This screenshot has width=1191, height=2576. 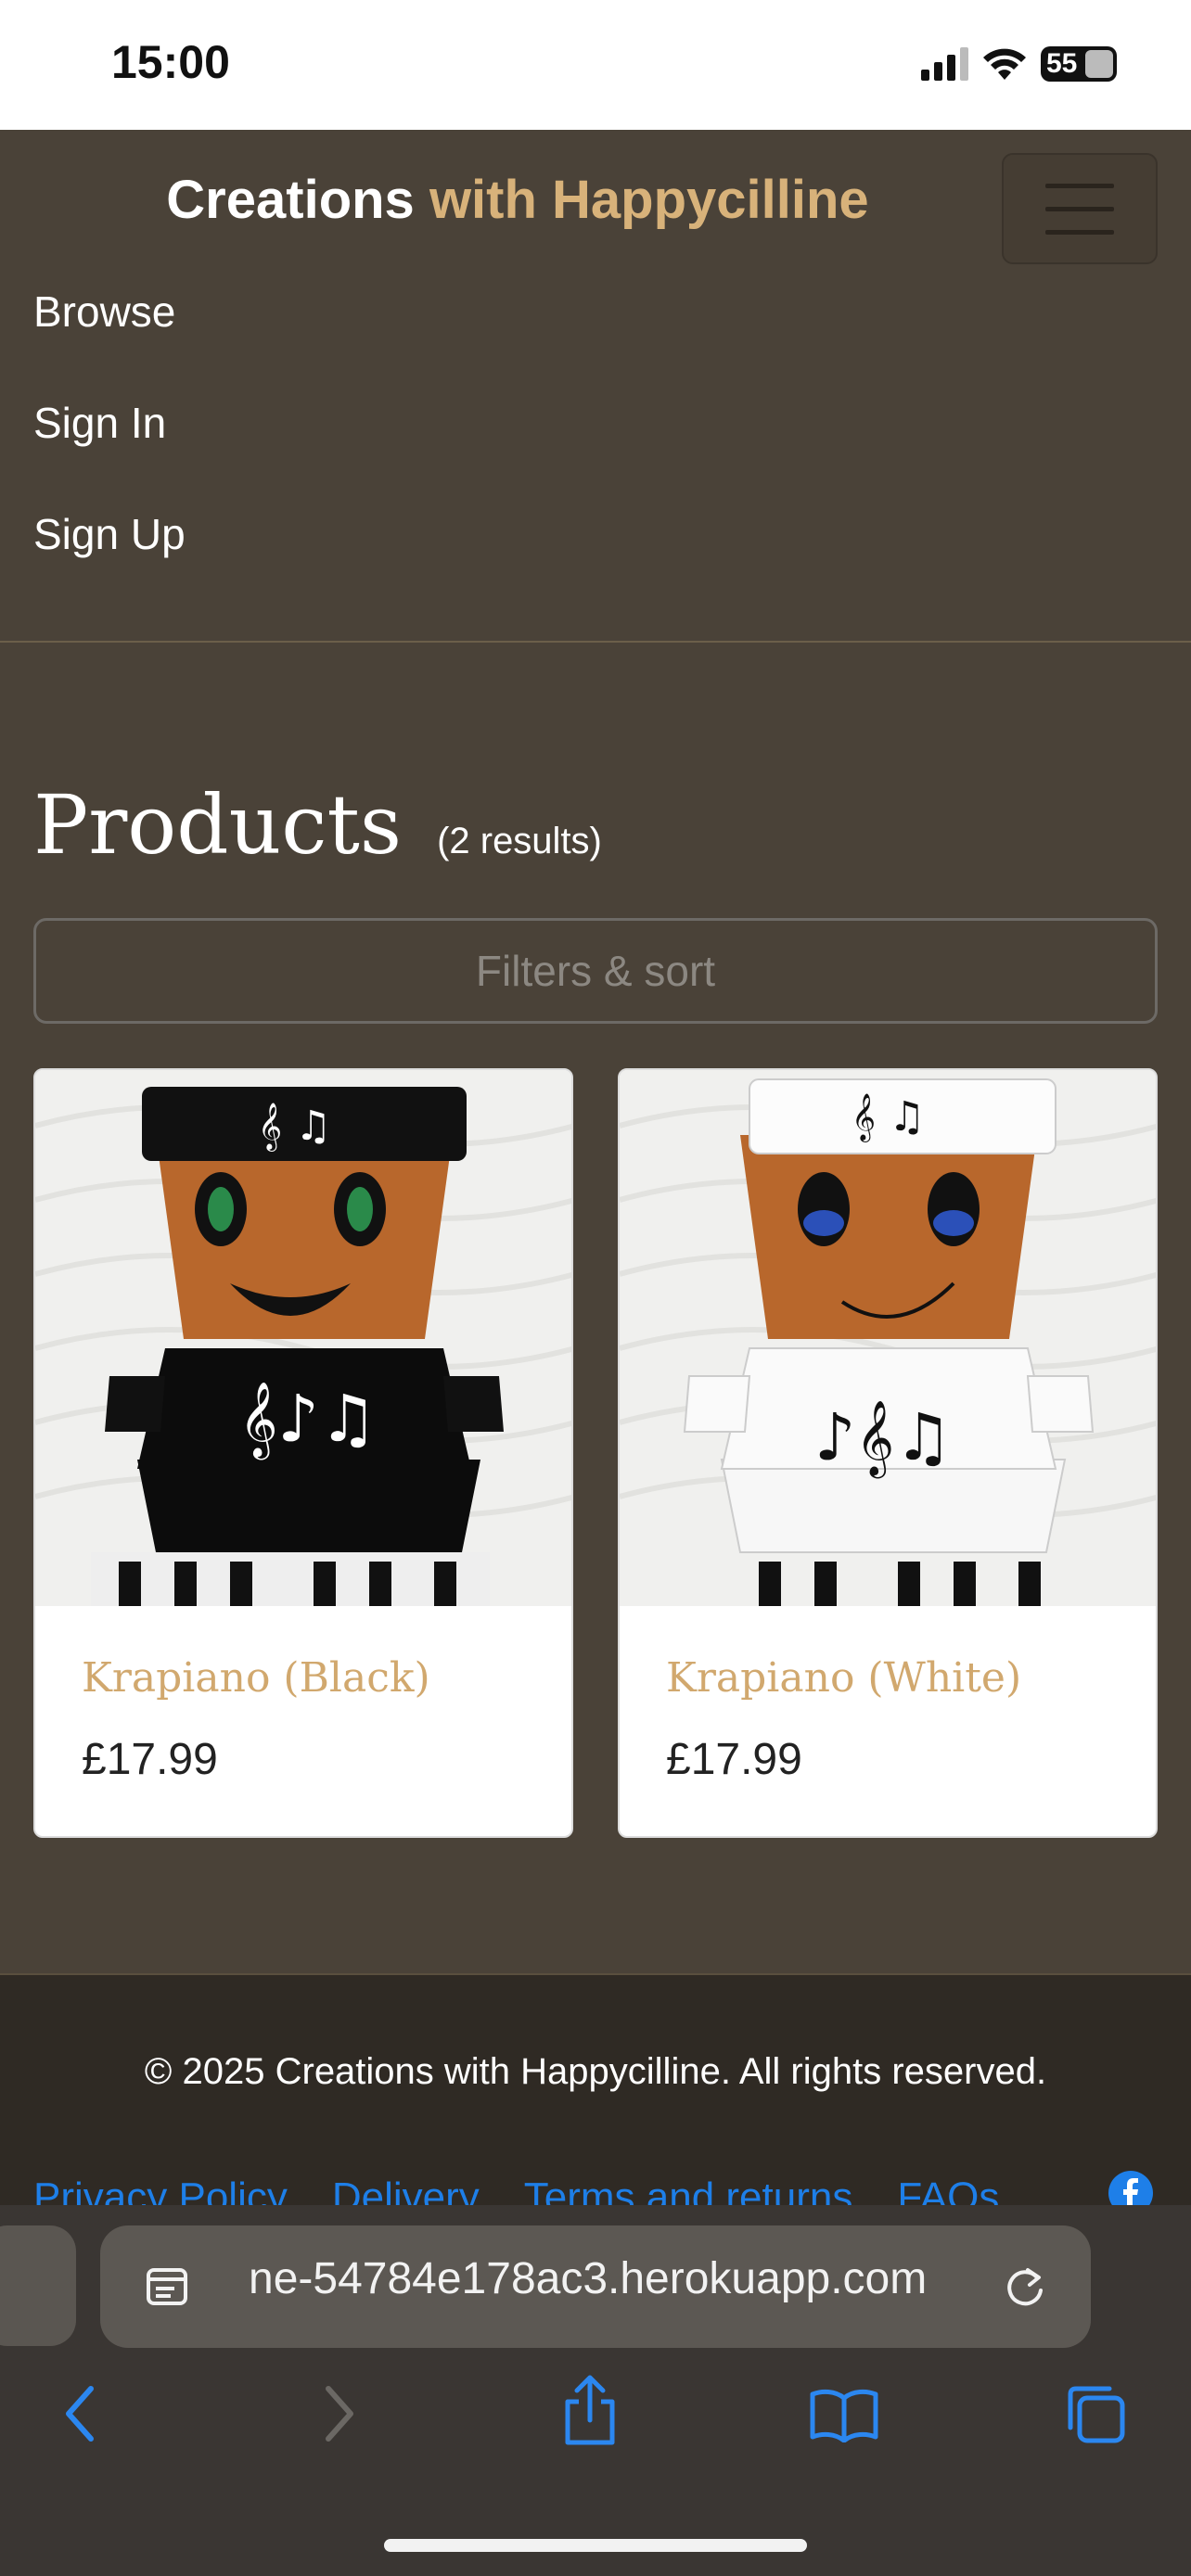 I want to click on filters-sort-button: Filters & sort, so click(x=595, y=971).